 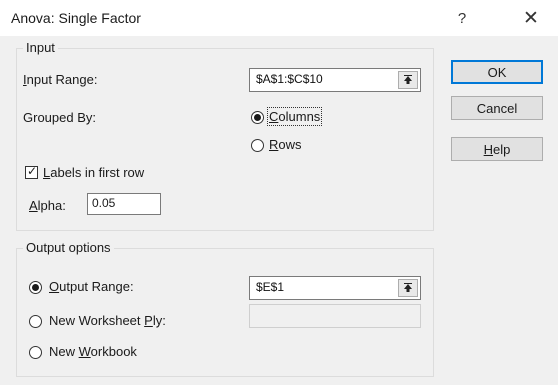 I want to click on ok-button: OK, so click(x=497, y=72).